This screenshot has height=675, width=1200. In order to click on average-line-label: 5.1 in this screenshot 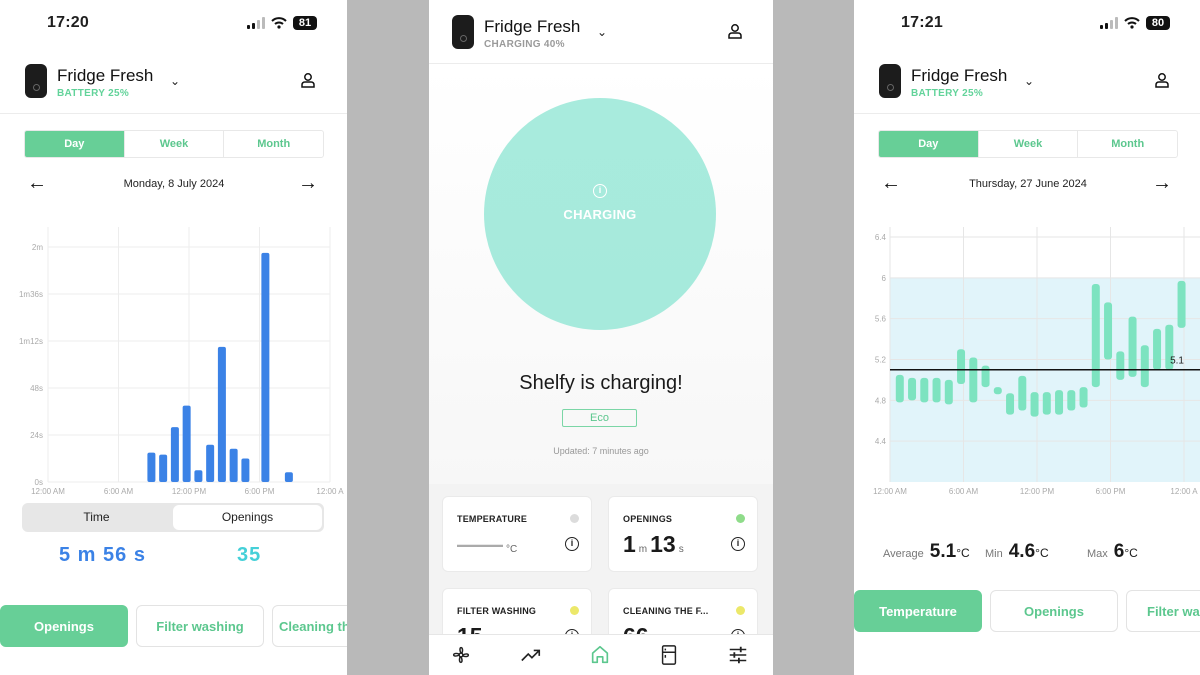, I will do `click(1177, 361)`.